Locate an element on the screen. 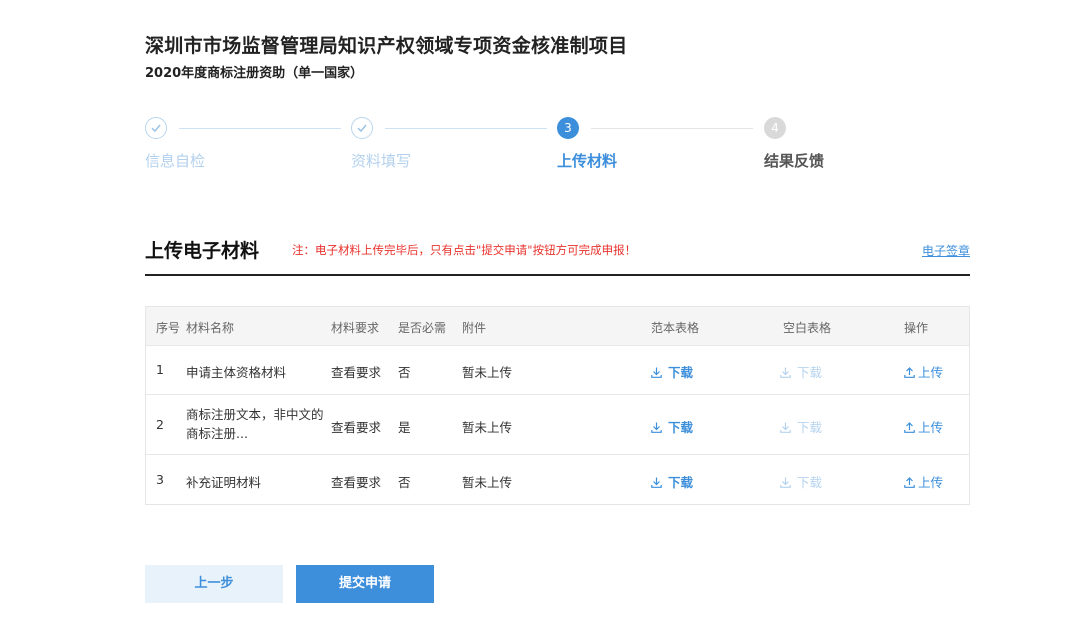 The image size is (1080, 633). step-label: 信息自检 is located at coordinates (175, 161).